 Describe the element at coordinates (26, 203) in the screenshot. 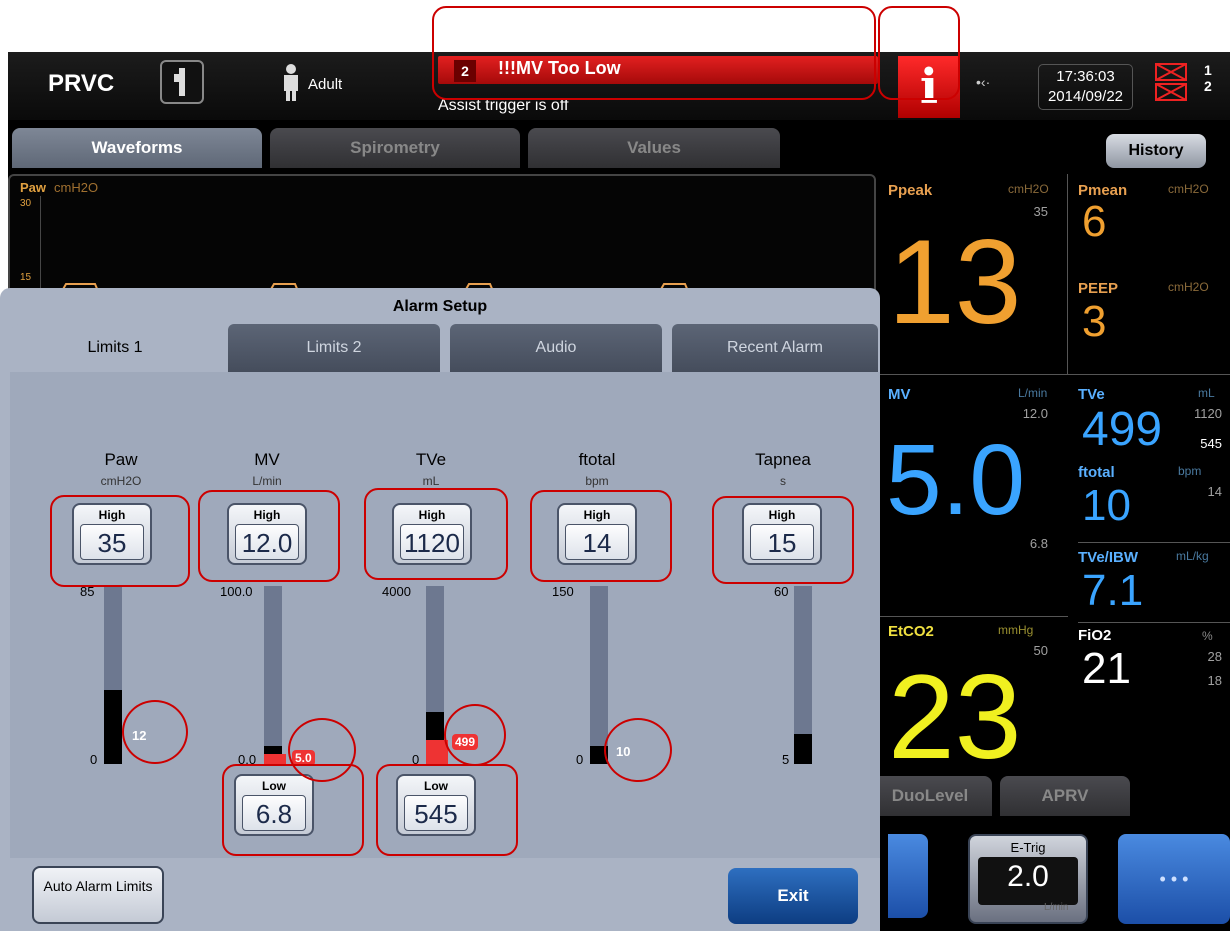

I see `wave-tick-30: 30` at that location.